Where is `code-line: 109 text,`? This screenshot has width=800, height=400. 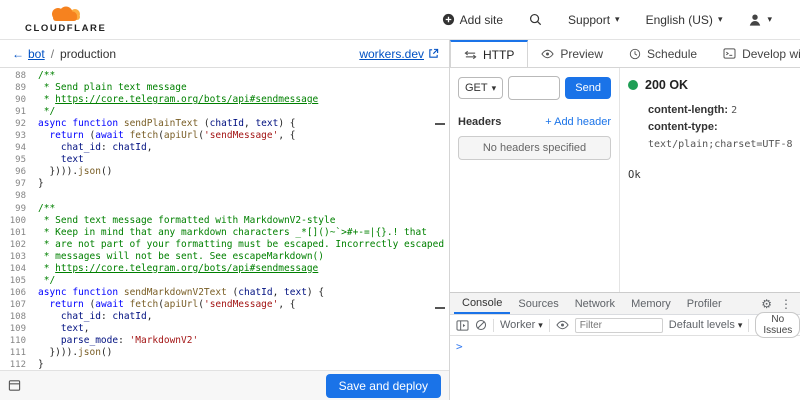 code-line: 109 text, is located at coordinates (224, 329).